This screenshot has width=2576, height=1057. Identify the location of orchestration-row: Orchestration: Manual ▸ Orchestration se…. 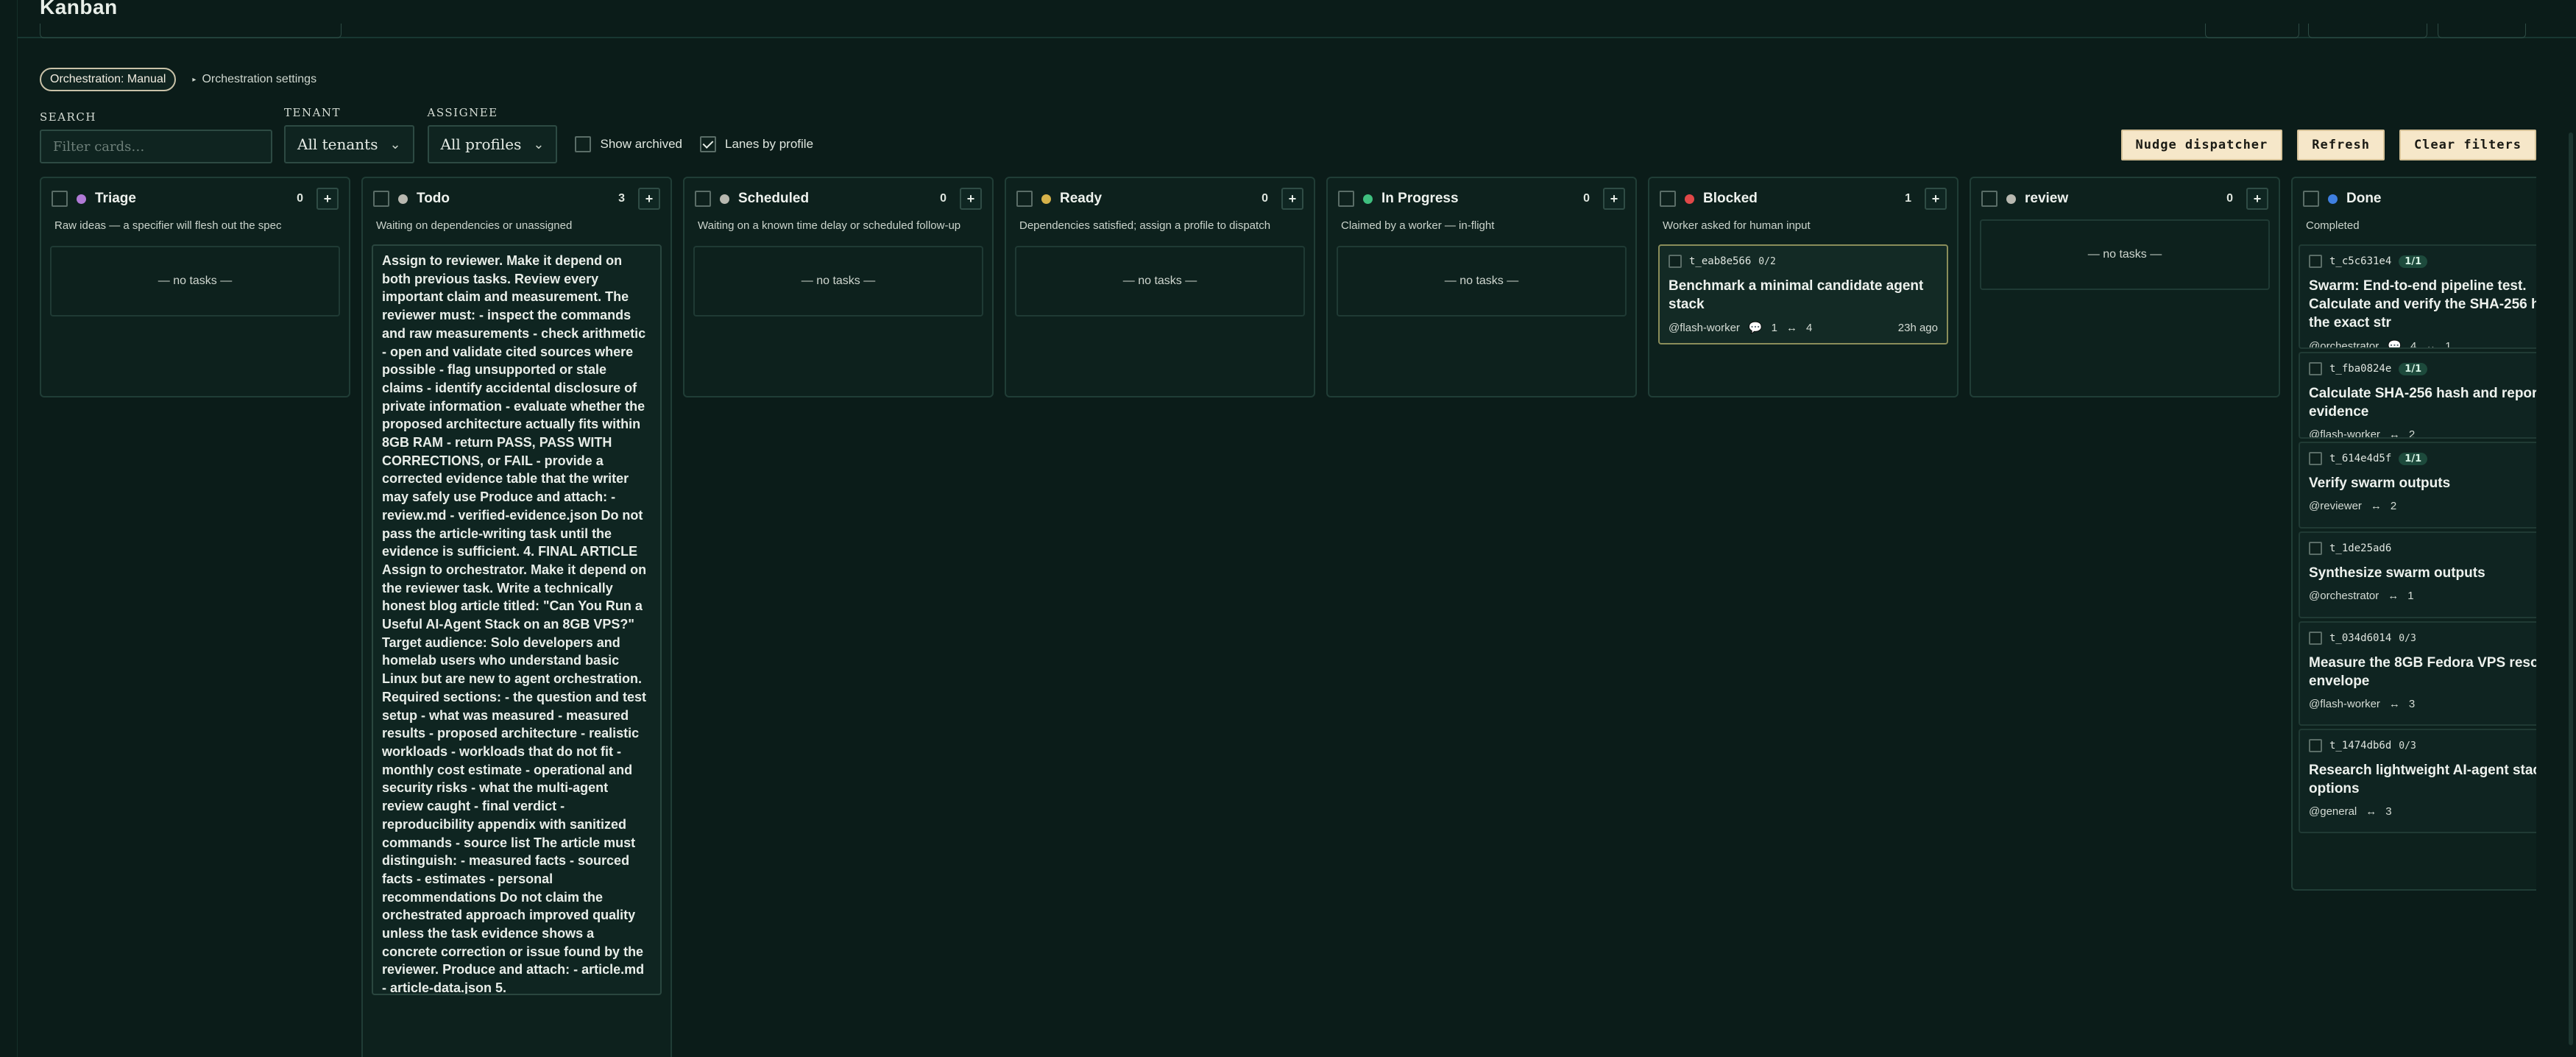
(178, 79).